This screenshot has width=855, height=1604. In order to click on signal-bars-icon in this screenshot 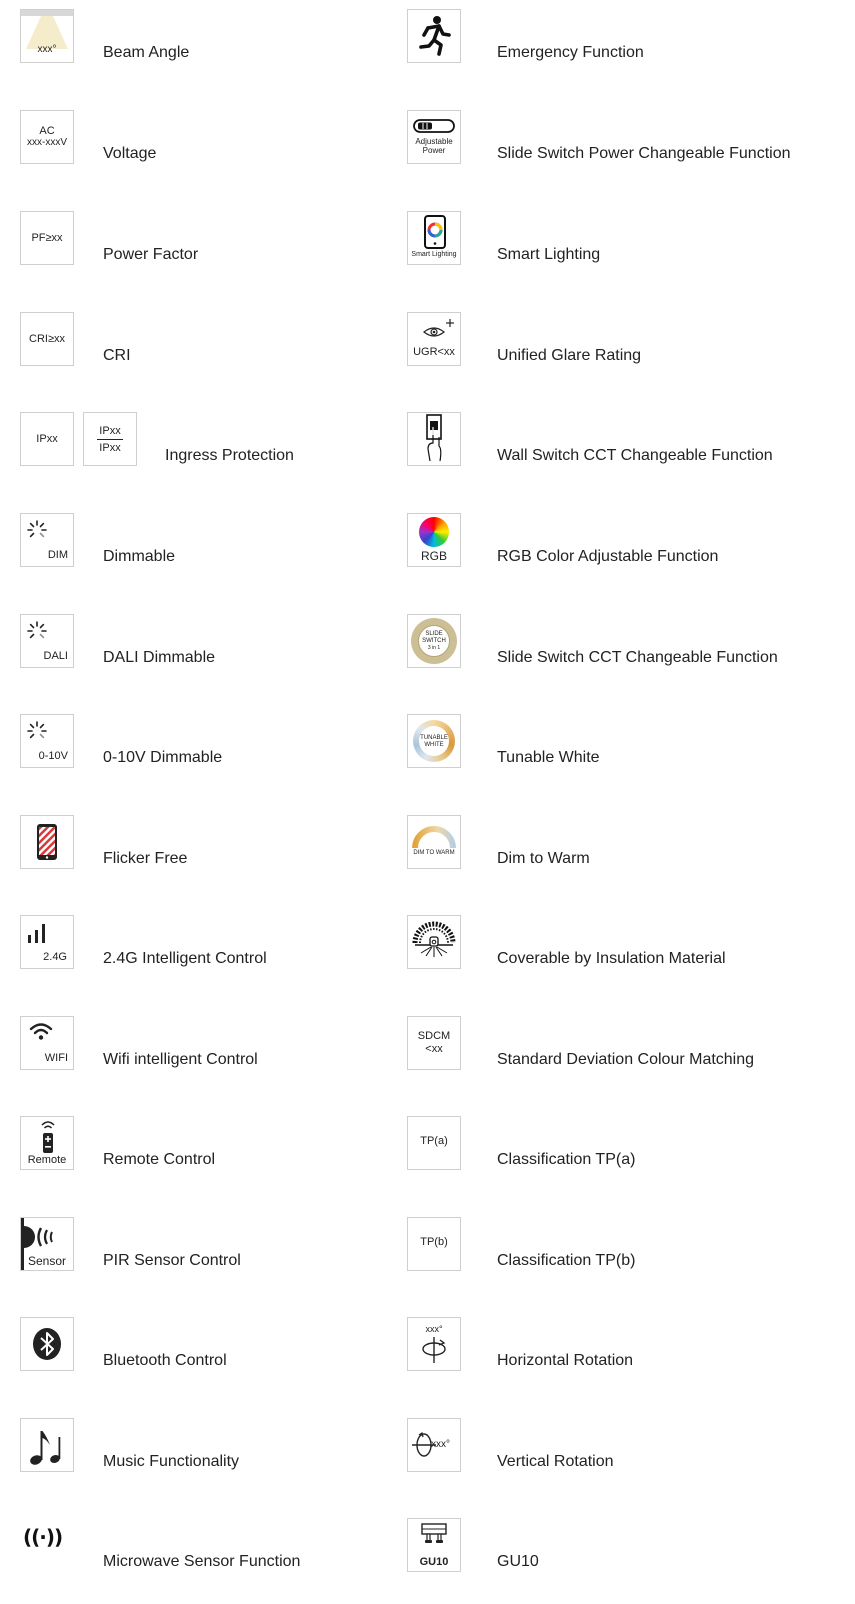, I will do `click(36, 933)`.